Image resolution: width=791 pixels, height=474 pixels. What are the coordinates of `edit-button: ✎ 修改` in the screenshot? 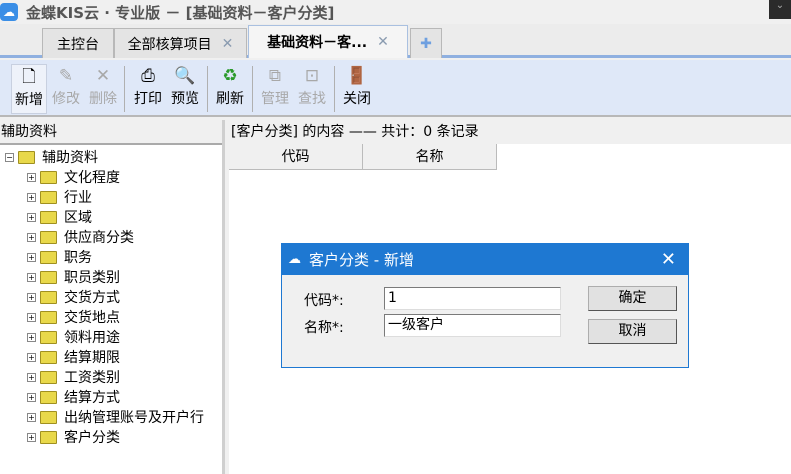 It's located at (66, 89).